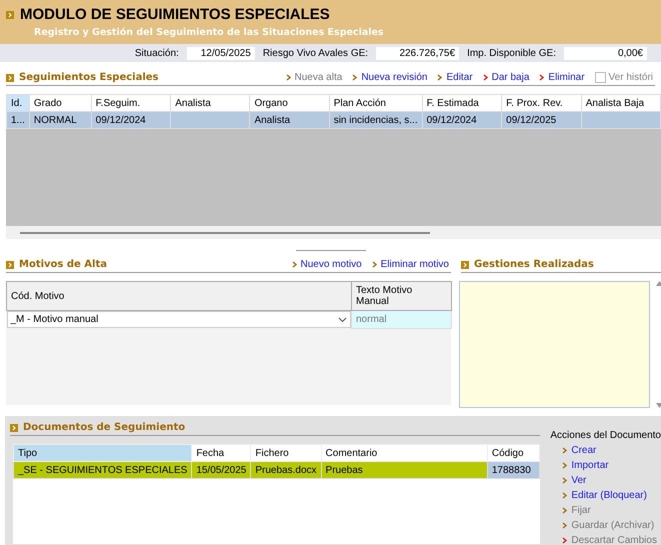 Image resolution: width=661 pixels, height=545 pixels. I want to click on module-subtitle: Registro y Gestión del Seguimiento de las Situaciones Especiales, so click(209, 32).